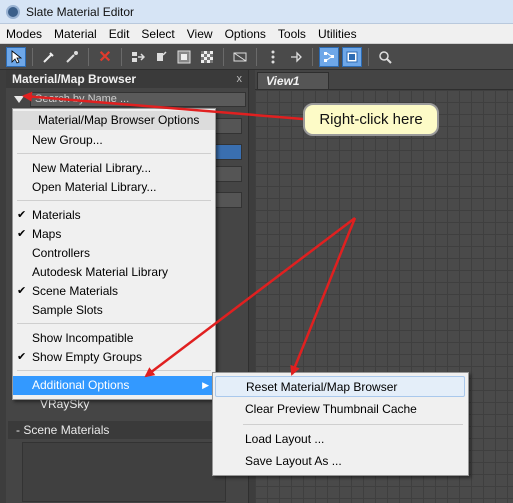 The width and height of the screenshot is (513, 503). I want to click on tab-view1: View1, so click(293, 80).